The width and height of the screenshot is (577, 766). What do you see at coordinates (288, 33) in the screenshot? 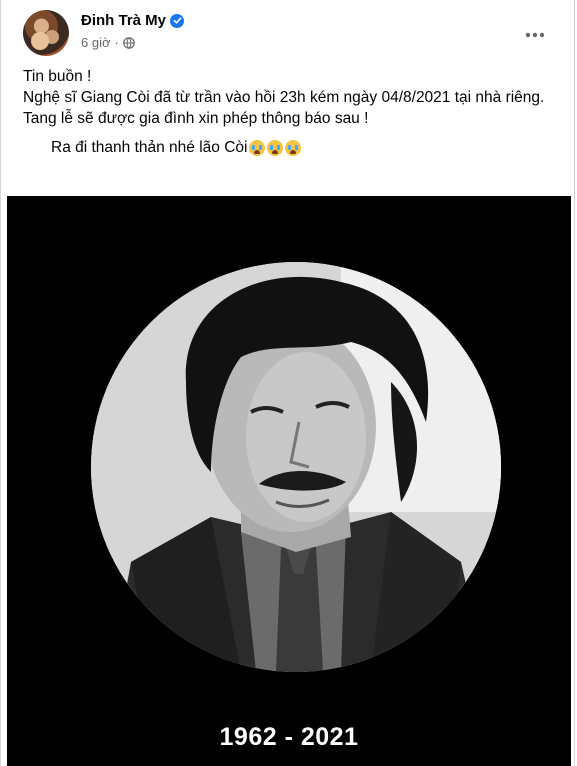
I see `post-header: Đinh Trà My 6 giờ ·` at bounding box center [288, 33].